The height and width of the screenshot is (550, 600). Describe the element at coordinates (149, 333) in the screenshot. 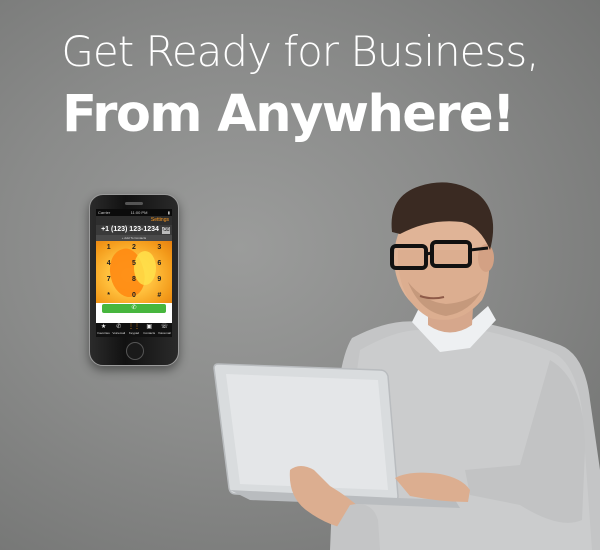

I see `tab-label: Contacts` at that location.